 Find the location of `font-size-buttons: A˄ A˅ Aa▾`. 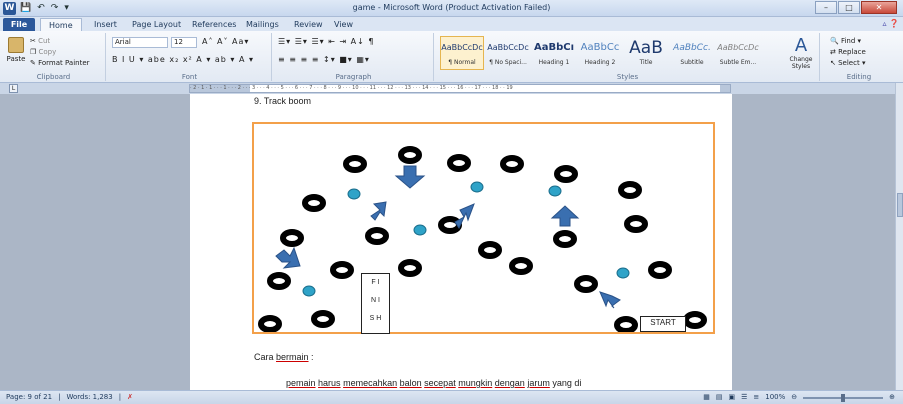

font-size-buttons: A˄ A˅ Aa▾ is located at coordinates (225, 41).